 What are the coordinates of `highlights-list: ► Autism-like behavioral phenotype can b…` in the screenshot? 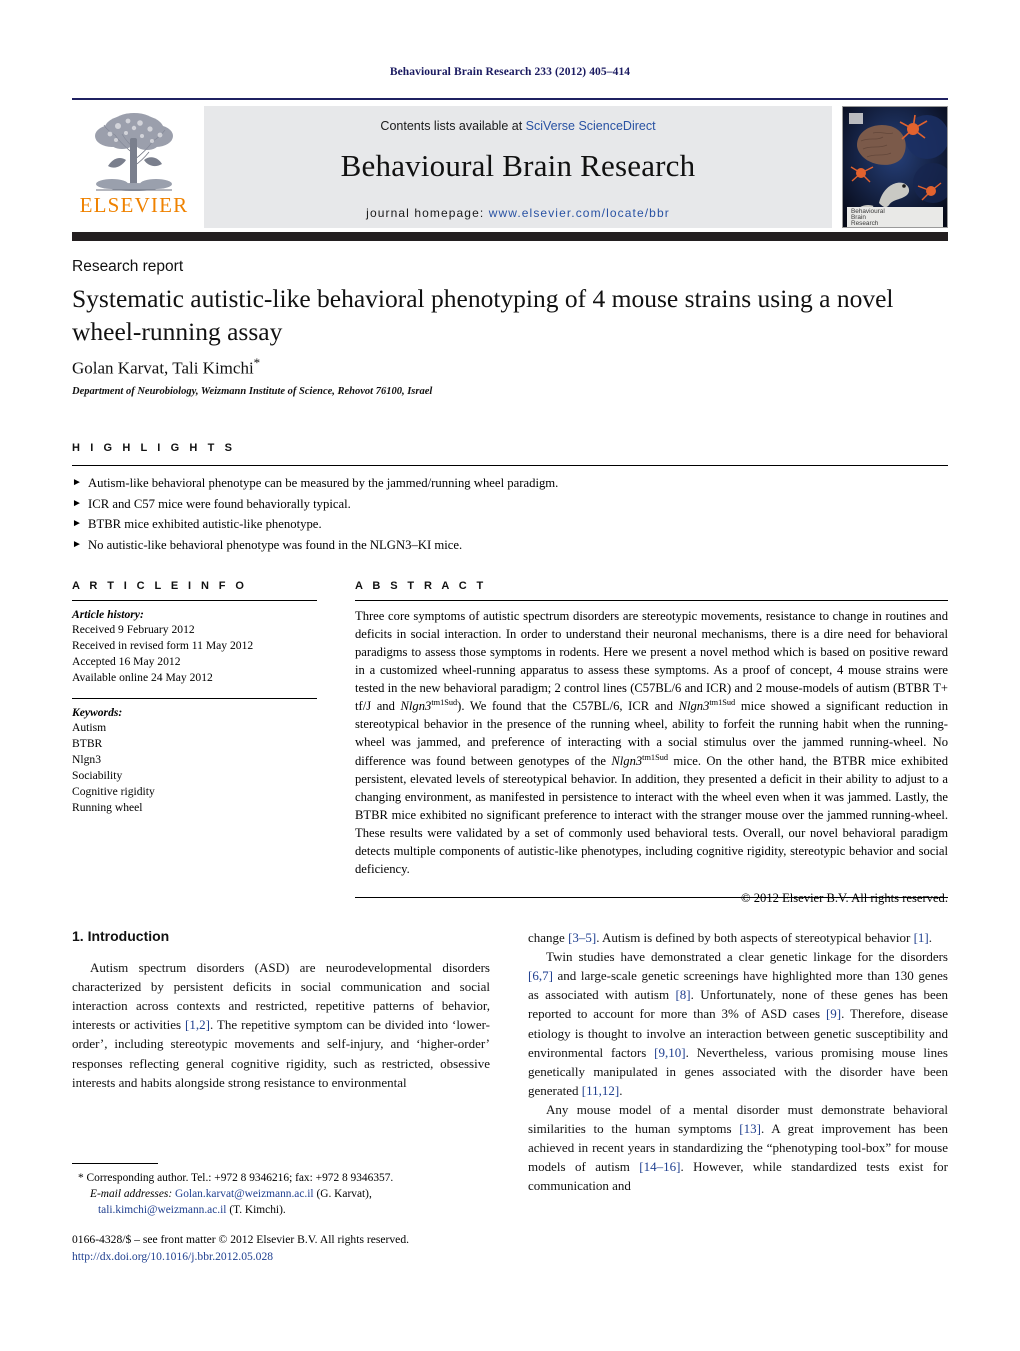 It's located at (510, 514).